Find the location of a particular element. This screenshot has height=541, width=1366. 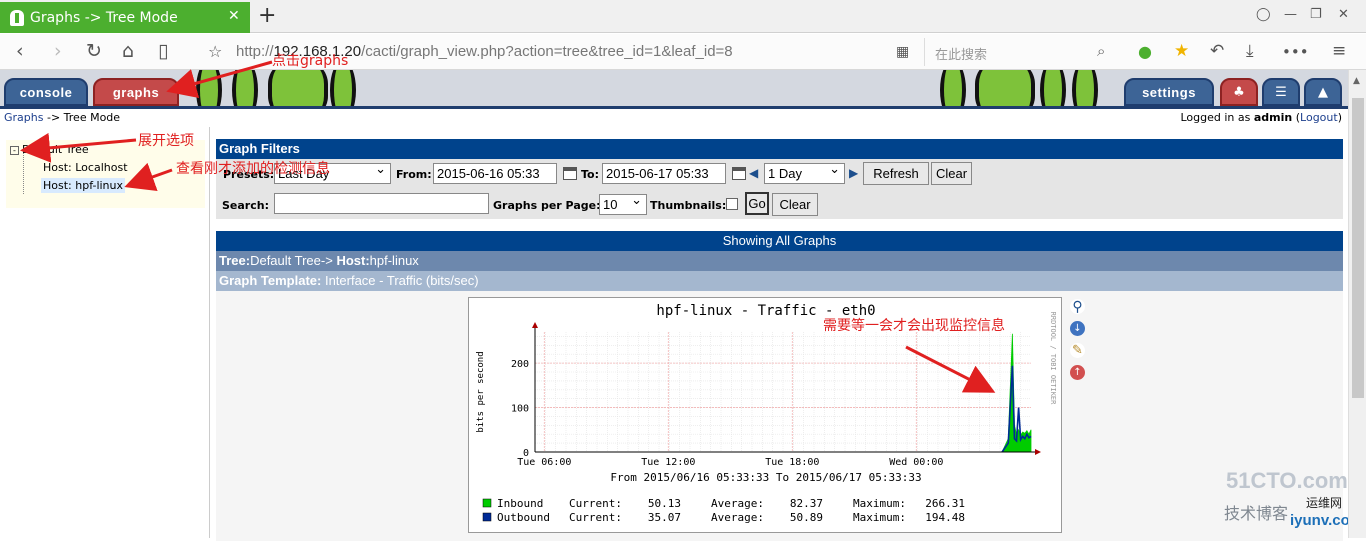

scroll-thumb is located at coordinates (1358, 248).